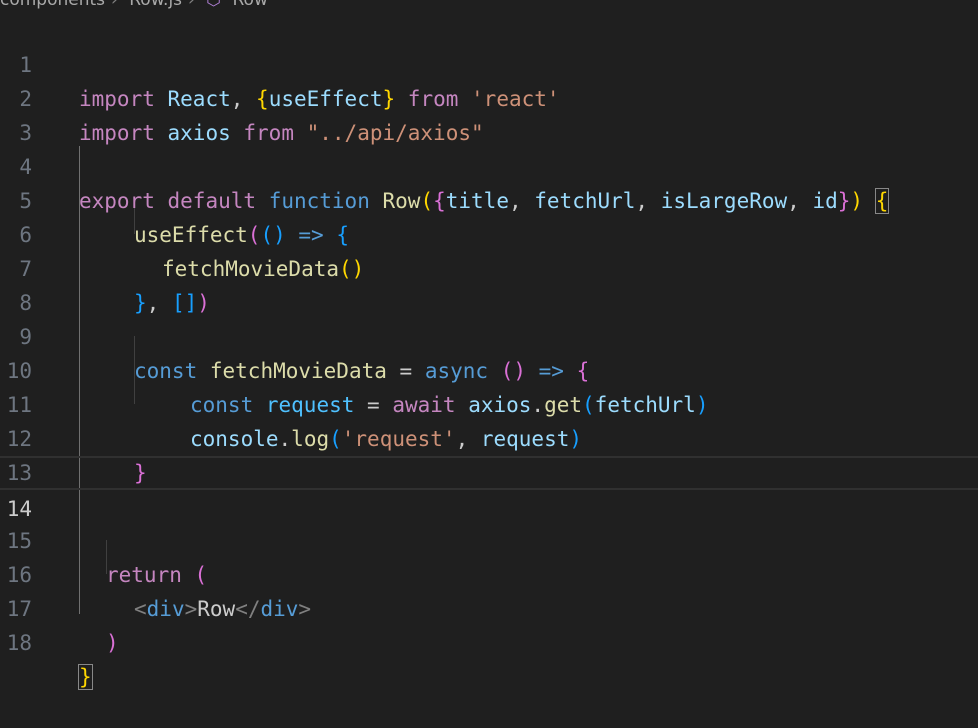 The width and height of the screenshot is (978, 728). I want to click on code-line-13: 13, so click(489, 453).